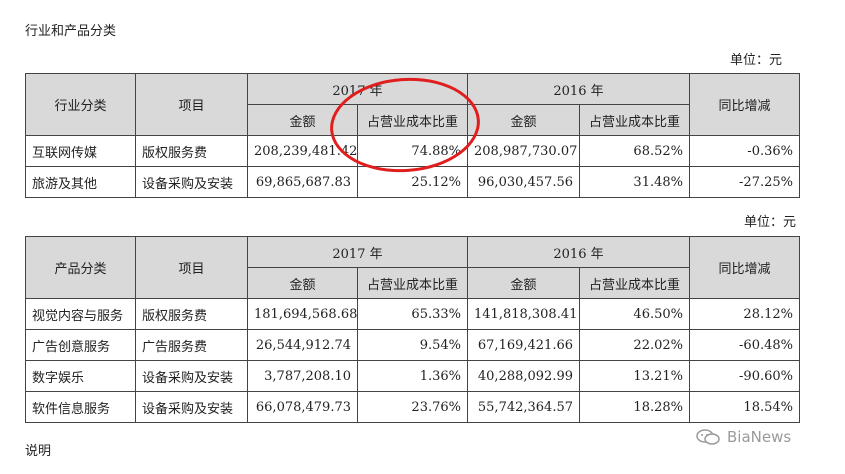 This screenshot has width=845, height=474. Describe the element at coordinates (634, 345) in the screenshot. I see `row-ratio-2016: 22.02%` at that location.